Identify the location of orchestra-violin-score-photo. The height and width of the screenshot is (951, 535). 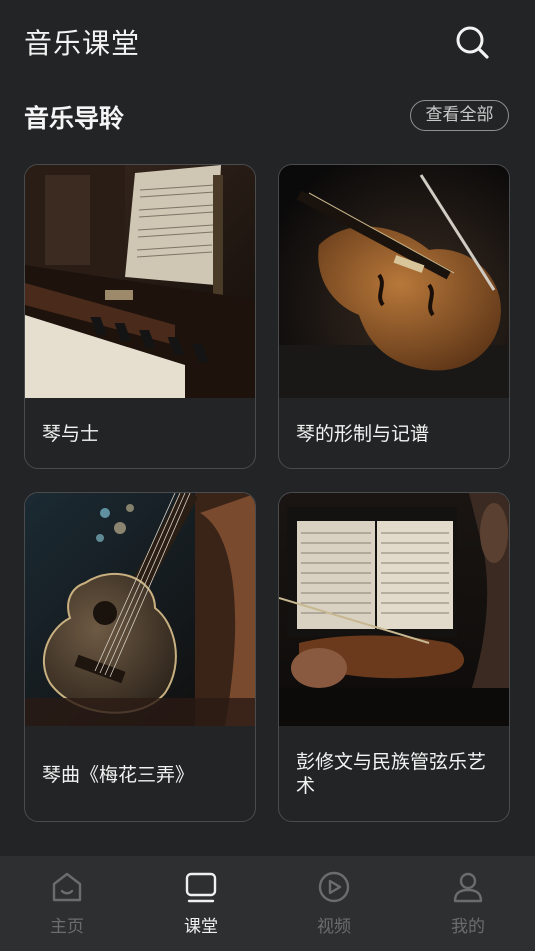
(394, 609).